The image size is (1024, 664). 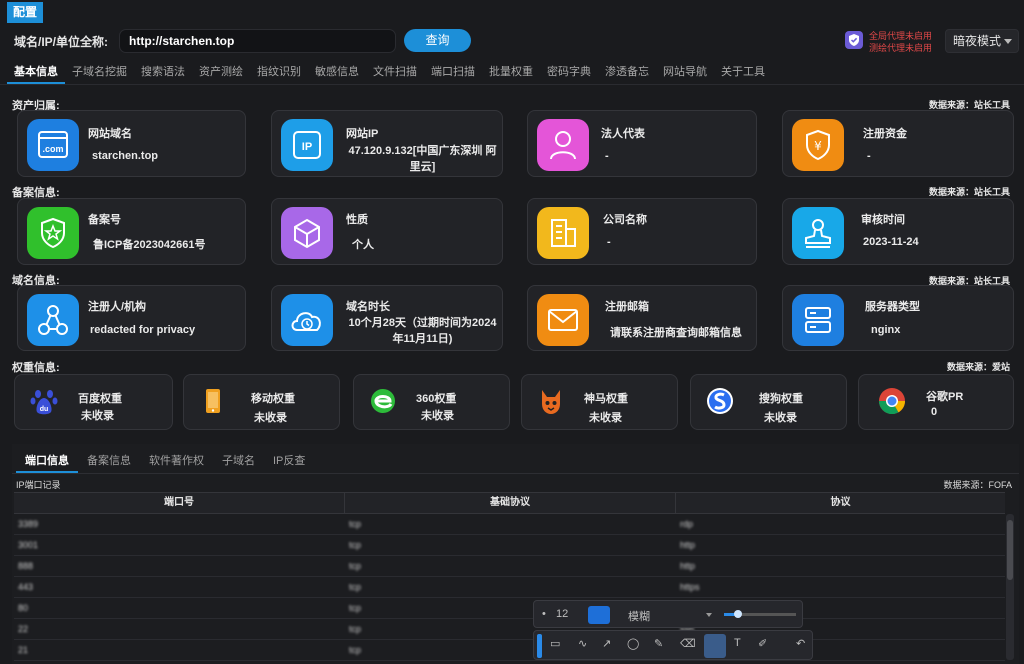 I want to click on subtab-software: 软件著作权, so click(x=176, y=462).